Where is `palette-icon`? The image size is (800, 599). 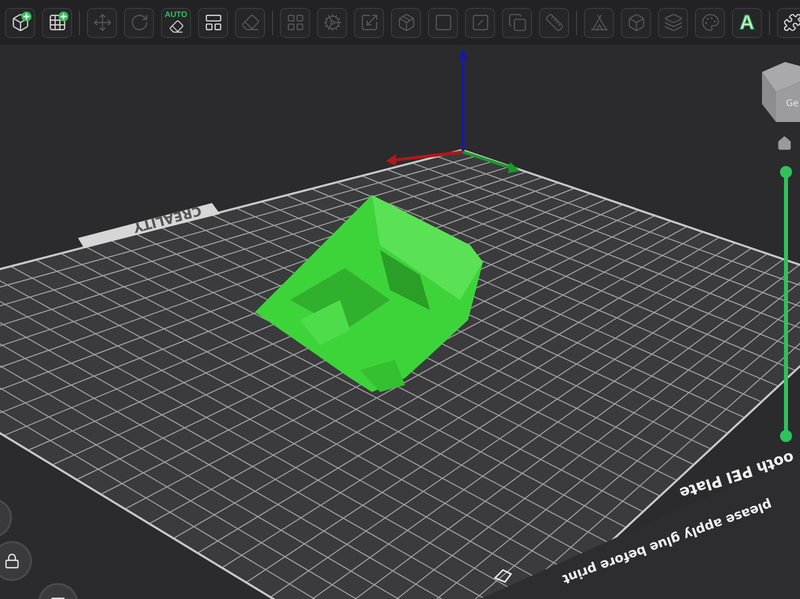
palette-icon is located at coordinates (710, 22).